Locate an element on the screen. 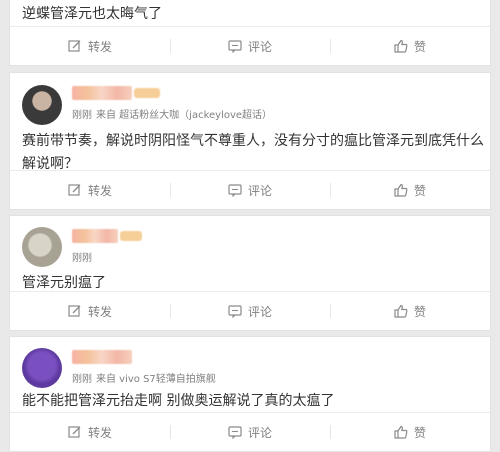 The image size is (500, 452). comment-meta: 刚刚 来自 超话粉丝大咖（jackeylove超话） is located at coordinates (174, 113).